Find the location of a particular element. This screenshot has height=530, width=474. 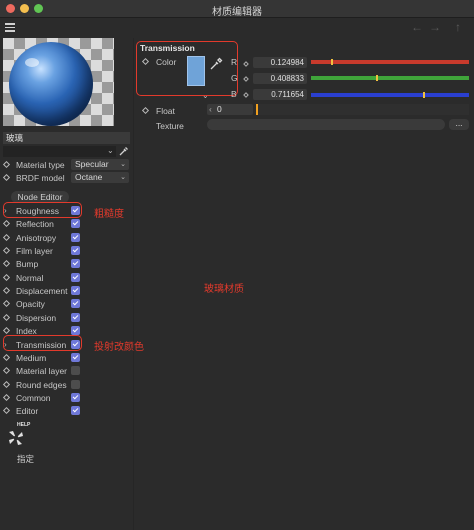

channel-row: Anisotropy is located at coordinates (66, 238).